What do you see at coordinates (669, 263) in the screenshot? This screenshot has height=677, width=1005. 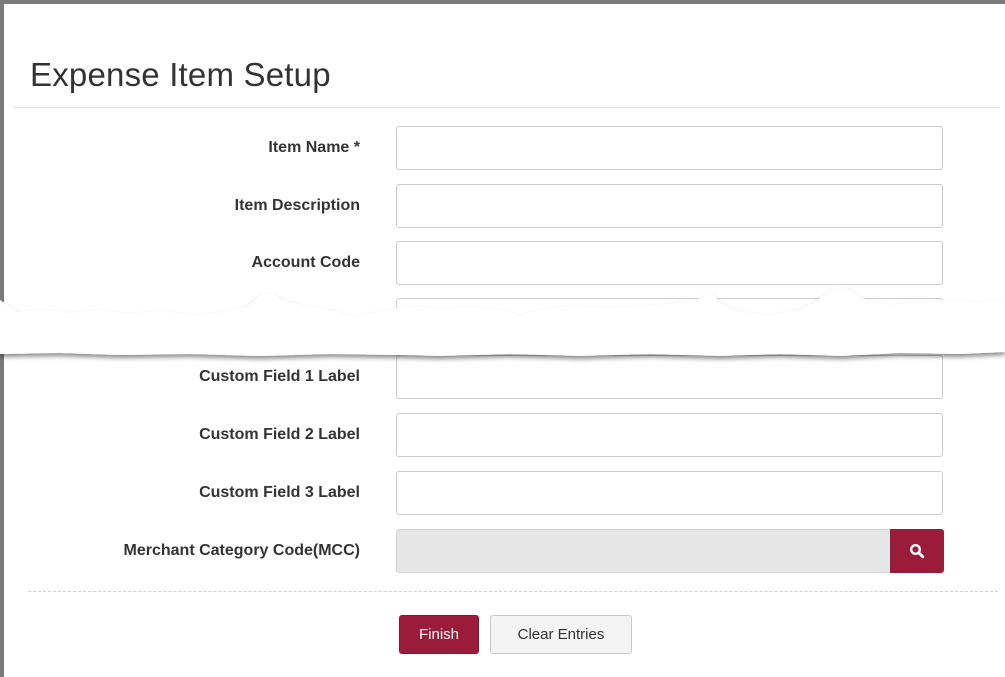 I see `account-code-input` at bounding box center [669, 263].